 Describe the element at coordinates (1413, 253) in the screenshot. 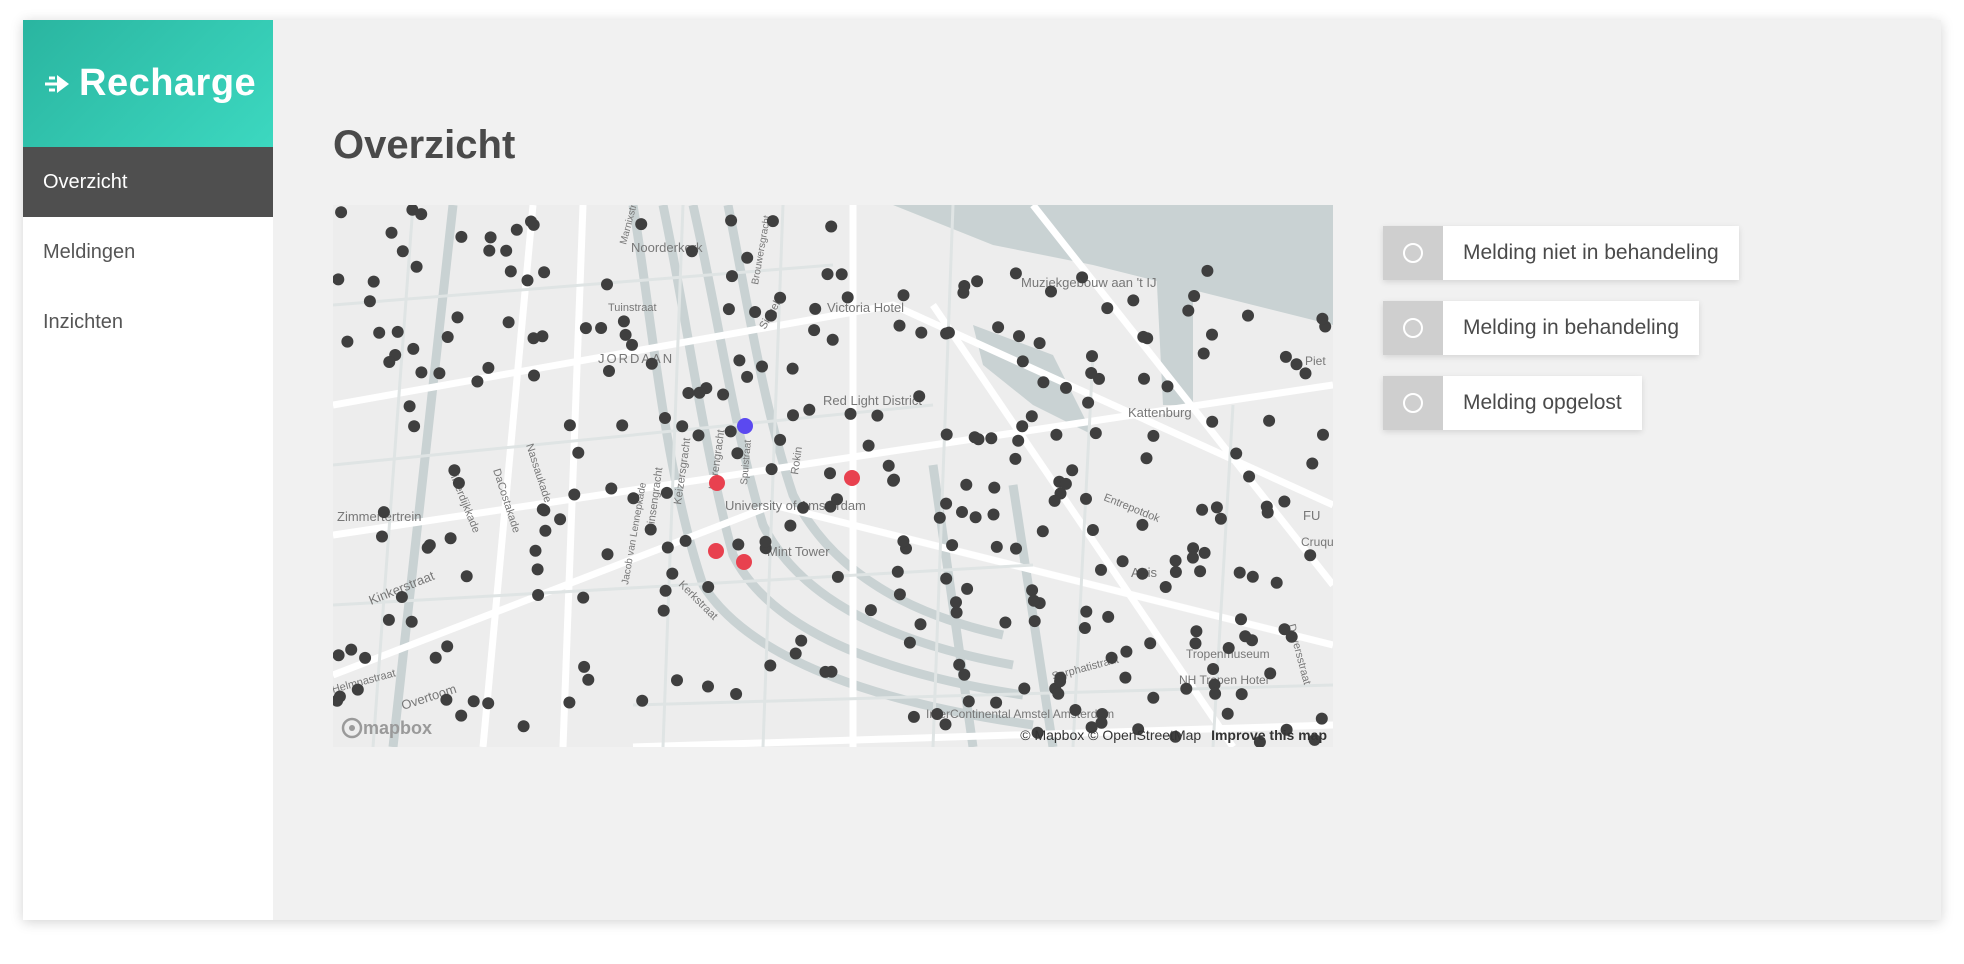

I see `legend-toggle` at that location.